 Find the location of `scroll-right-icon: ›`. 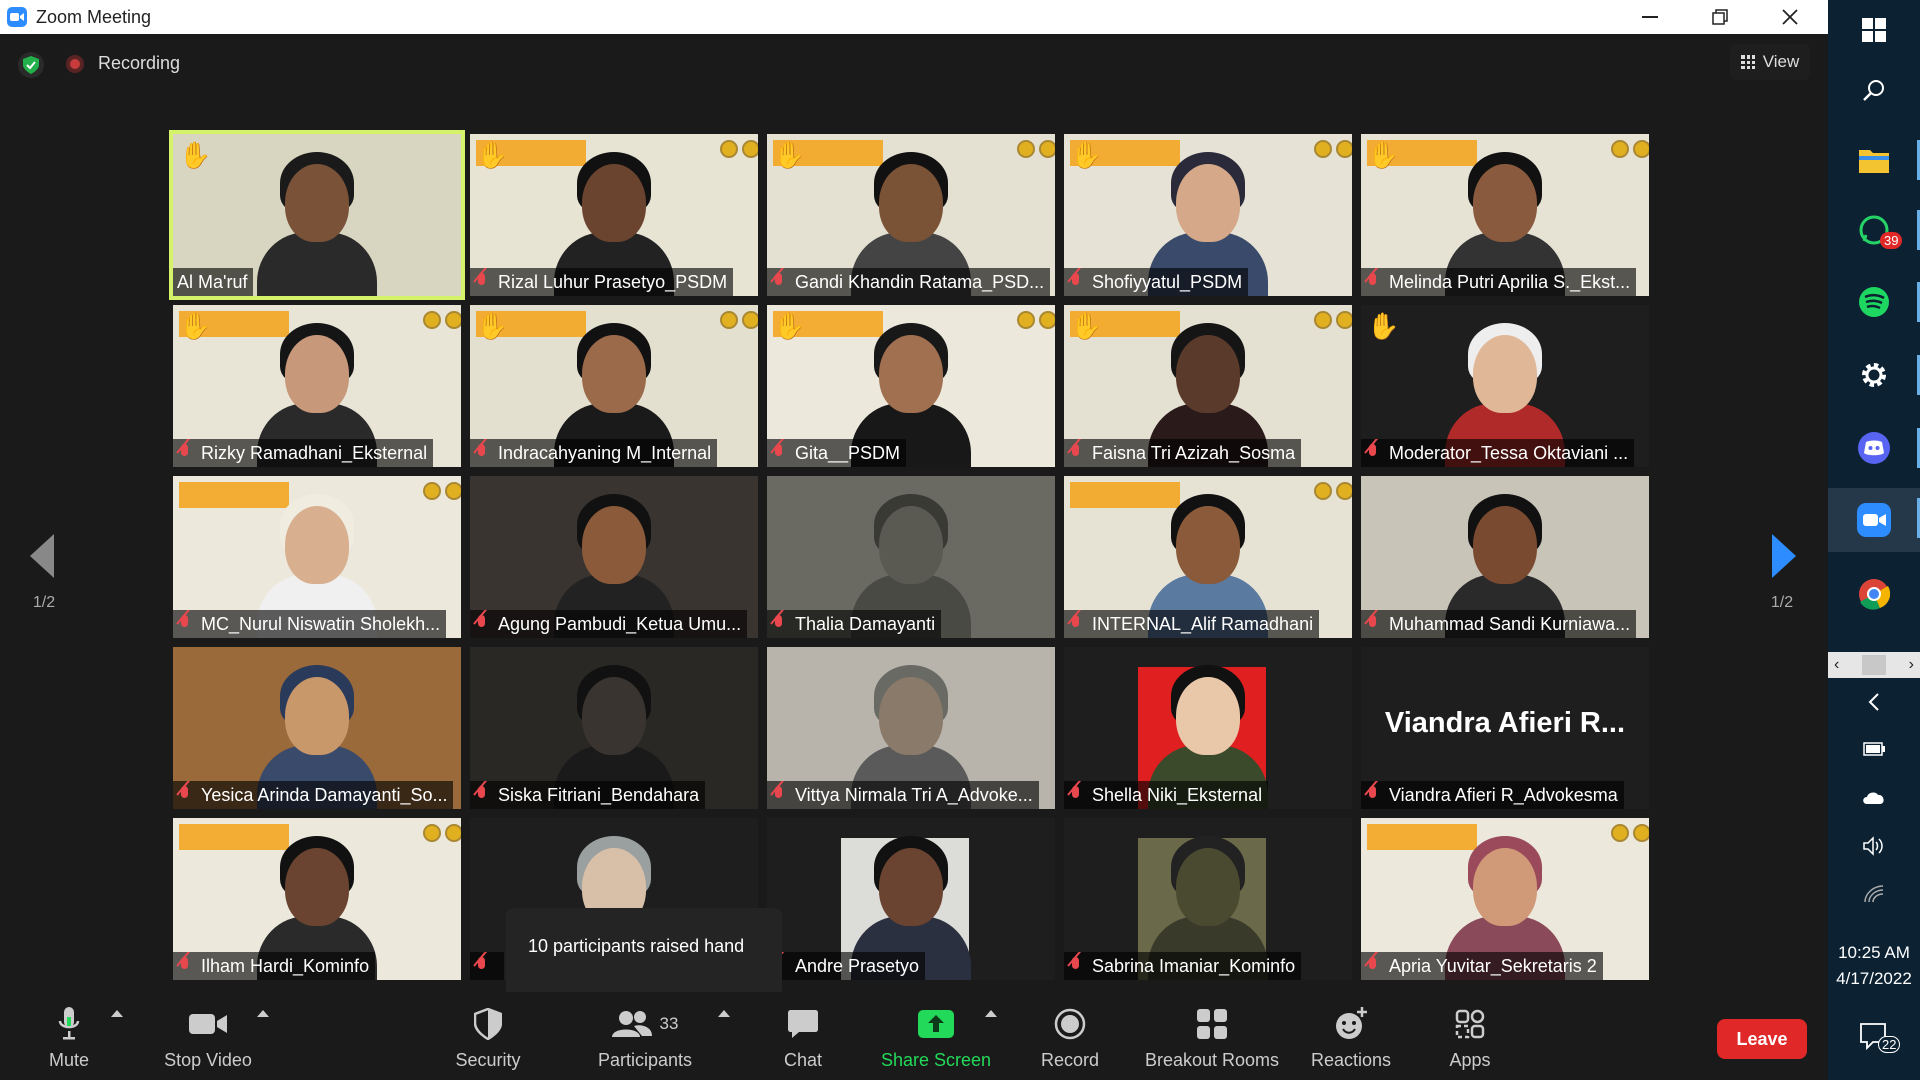

scroll-right-icon: › is located at coordinates (1911, 665).